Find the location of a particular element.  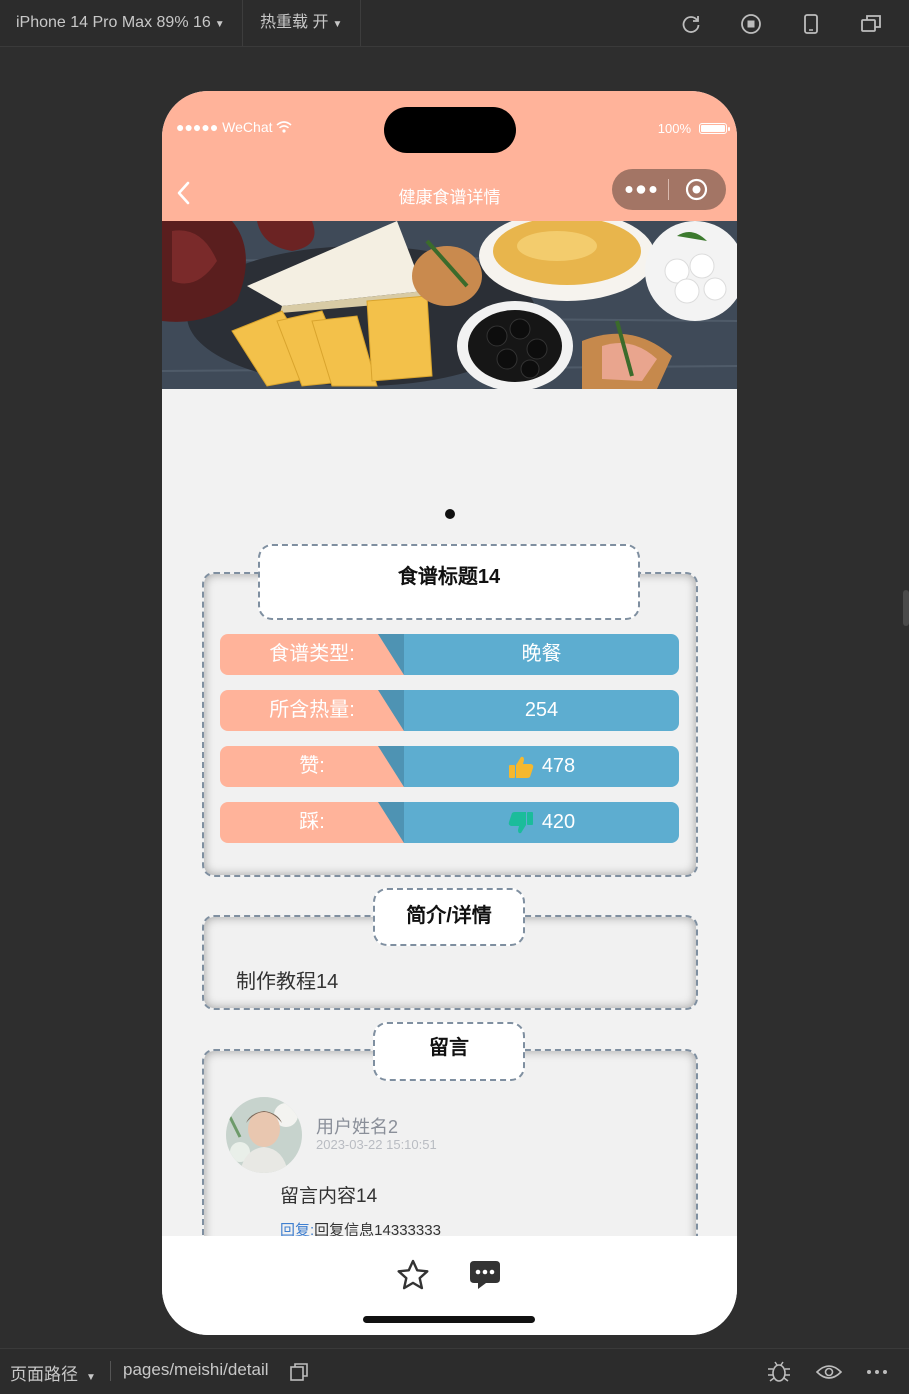

status-carrier: ●●●●● WeChat is located at coordinates (234, 127).